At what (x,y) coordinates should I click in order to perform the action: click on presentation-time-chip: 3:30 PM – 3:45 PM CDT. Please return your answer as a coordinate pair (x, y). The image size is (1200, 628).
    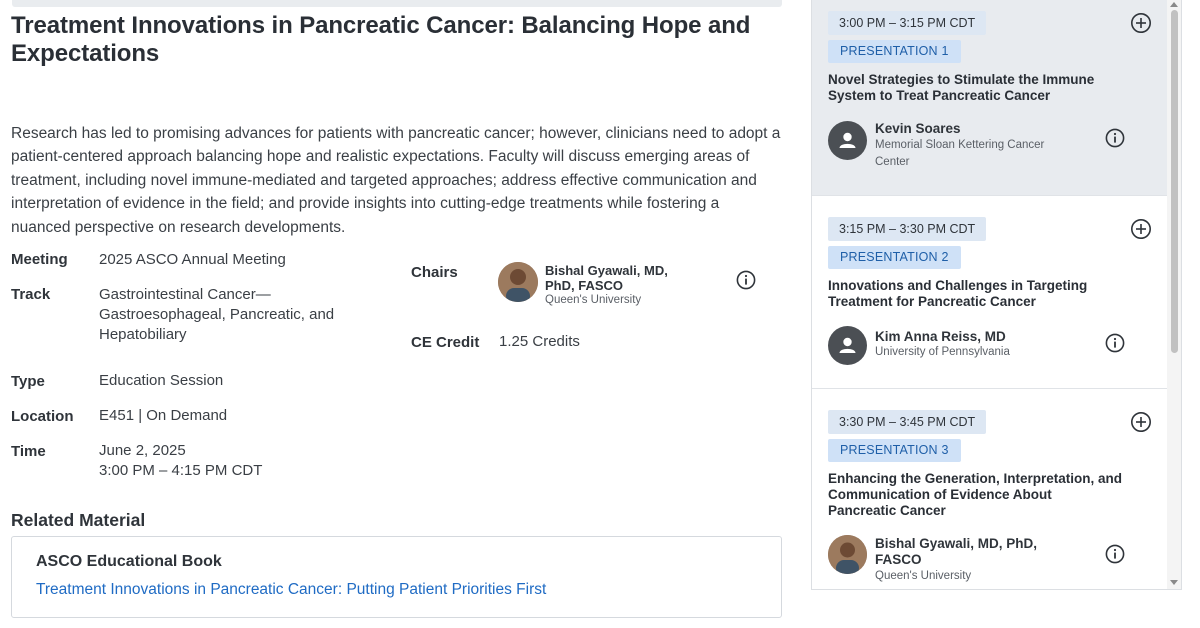
    Looking at the image, I should click on (907, 422).